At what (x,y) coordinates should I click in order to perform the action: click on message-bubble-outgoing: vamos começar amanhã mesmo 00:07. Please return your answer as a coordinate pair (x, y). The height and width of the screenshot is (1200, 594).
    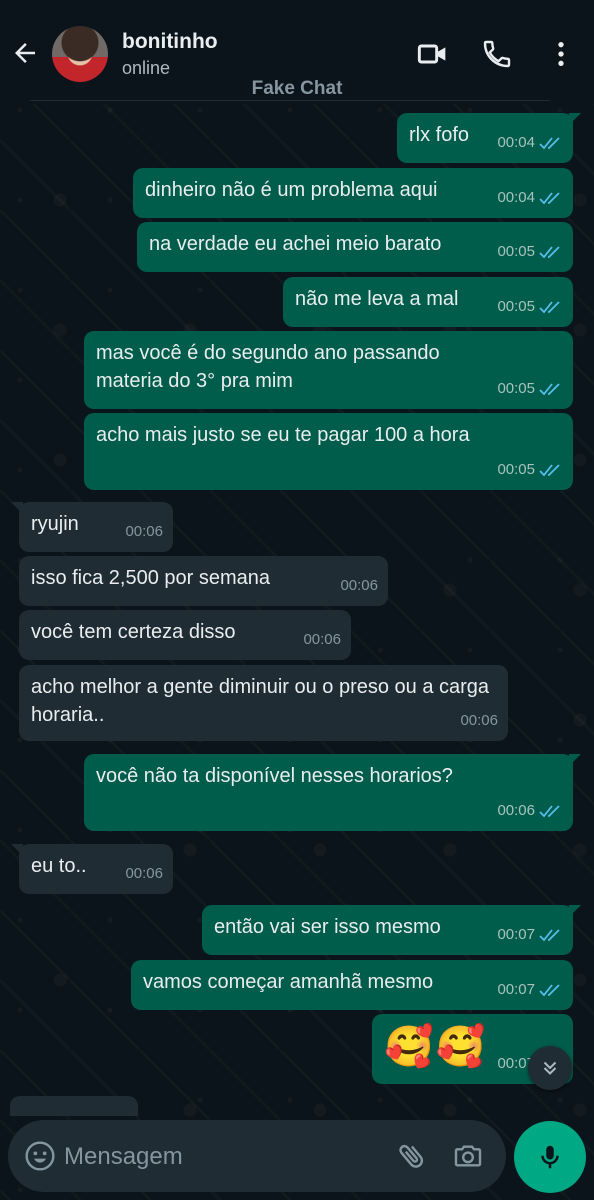
    Looking at the image, I should click on (352, 985).